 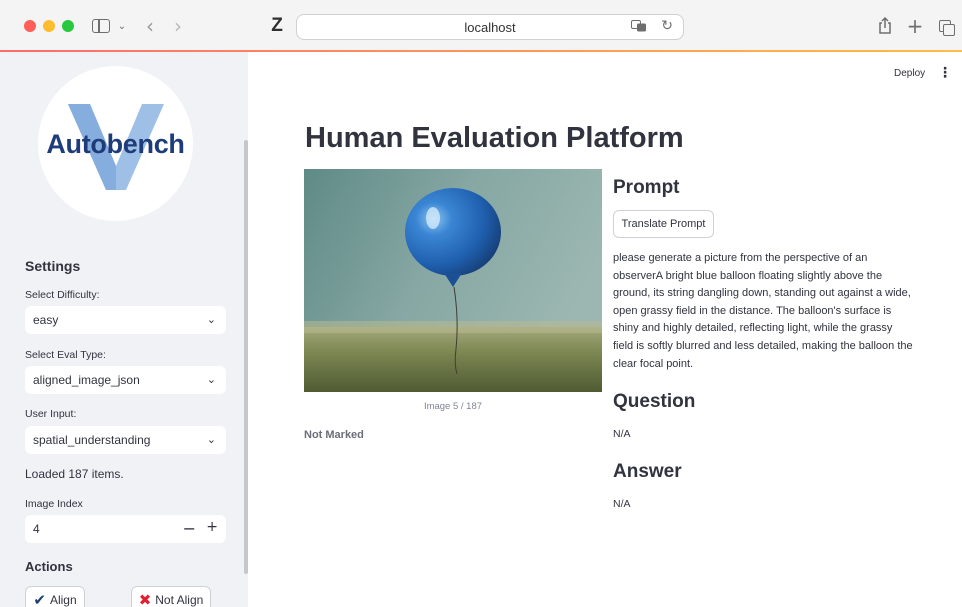 I want to click on user-input-value: spatial_understanding, so click(x=92, y=440).